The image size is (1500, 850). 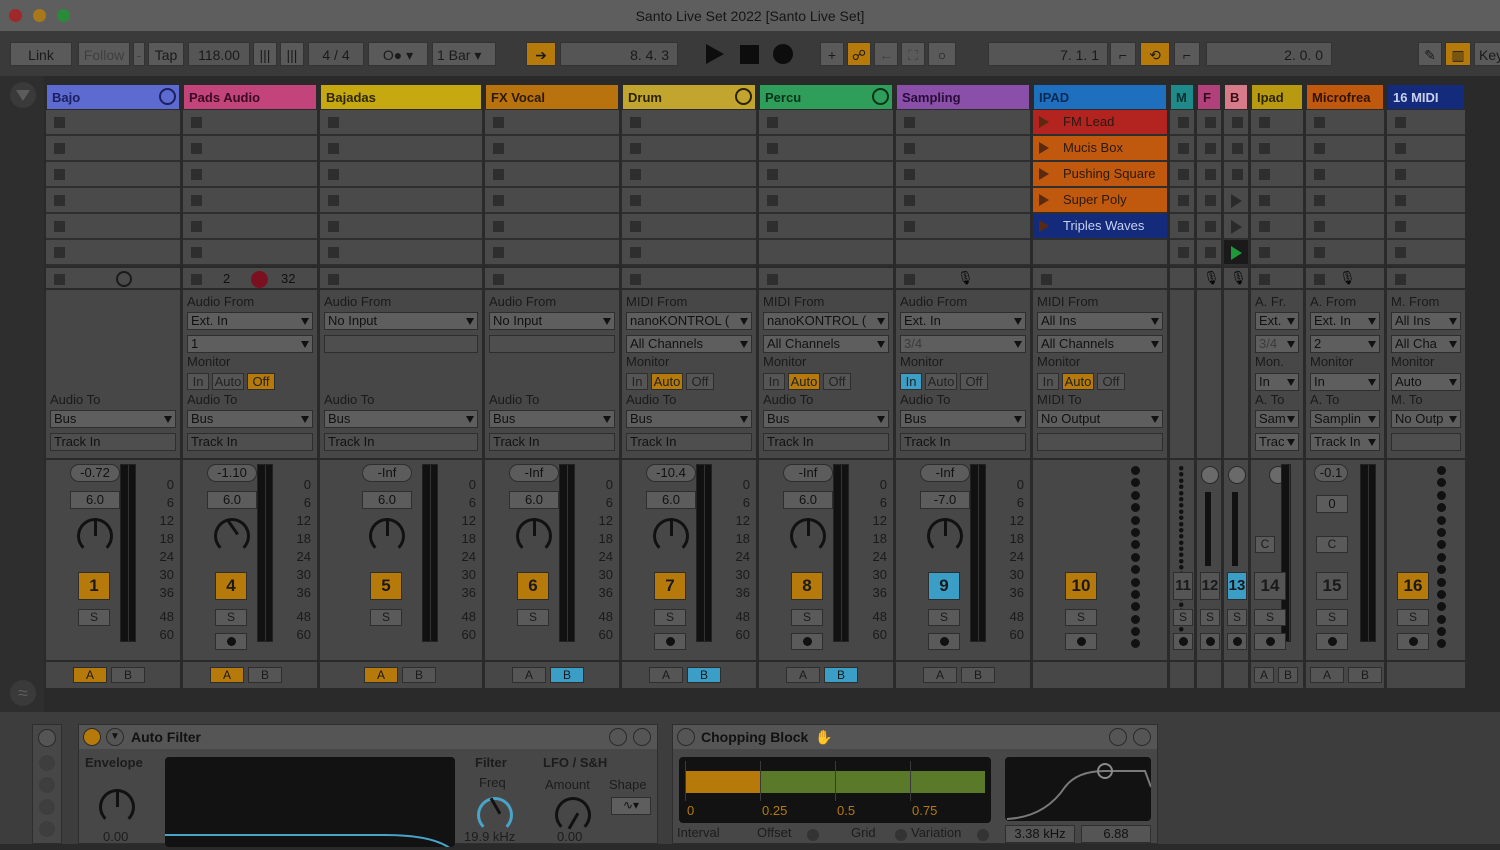 I want to click on monitor-off-button: Off, so click(x=1111, y=381).